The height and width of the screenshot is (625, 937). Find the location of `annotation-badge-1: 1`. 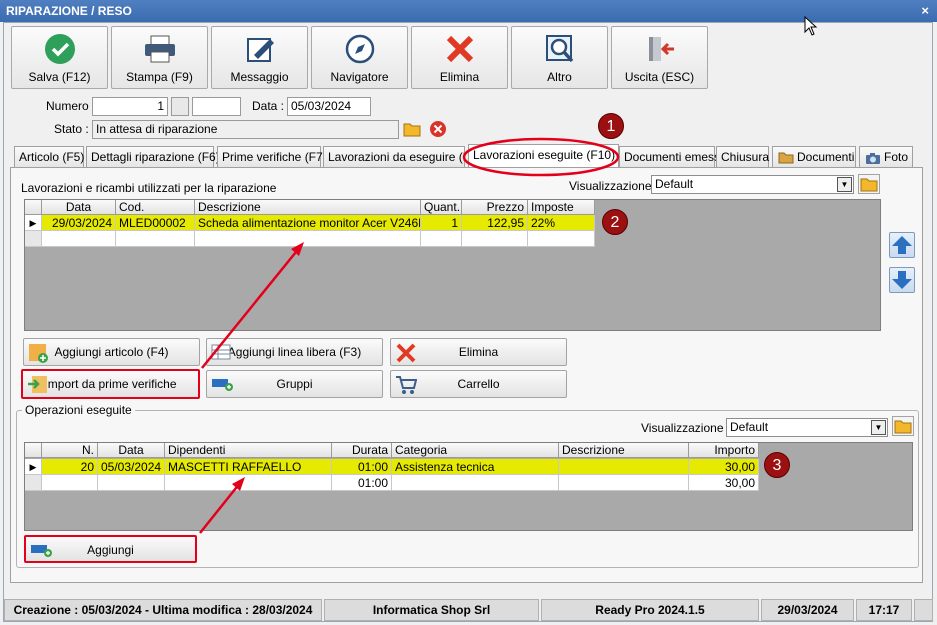

annotation-badge-1: 1 is located at coordinates (611, 126).